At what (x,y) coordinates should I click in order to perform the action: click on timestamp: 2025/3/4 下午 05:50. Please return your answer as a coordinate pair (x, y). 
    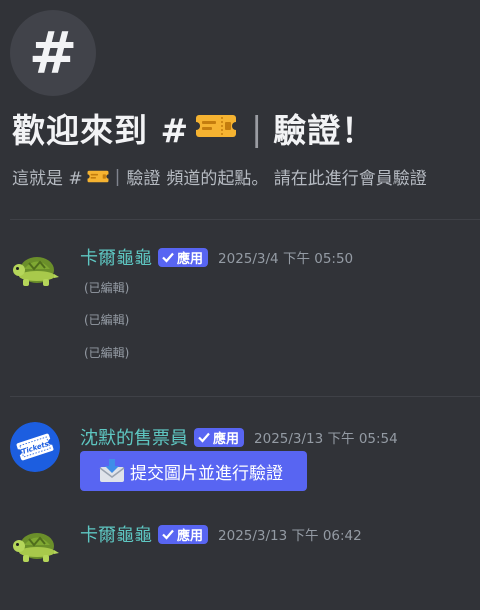
    Looking at the image, I should click on (285, 257).